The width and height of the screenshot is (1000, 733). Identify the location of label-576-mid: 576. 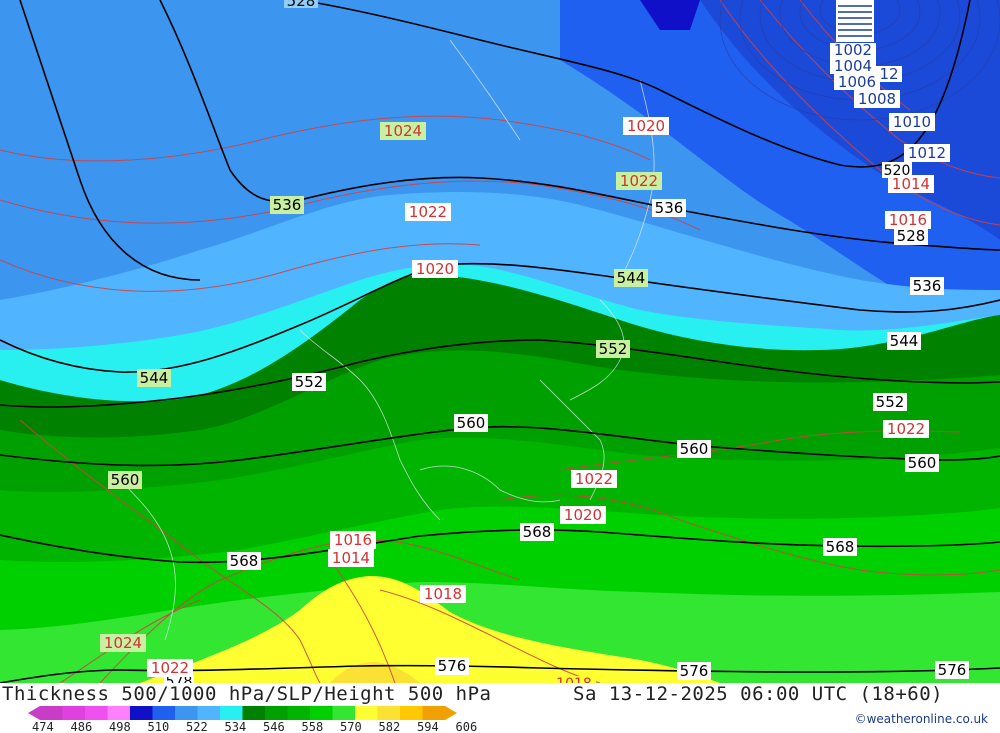
(452, 666).